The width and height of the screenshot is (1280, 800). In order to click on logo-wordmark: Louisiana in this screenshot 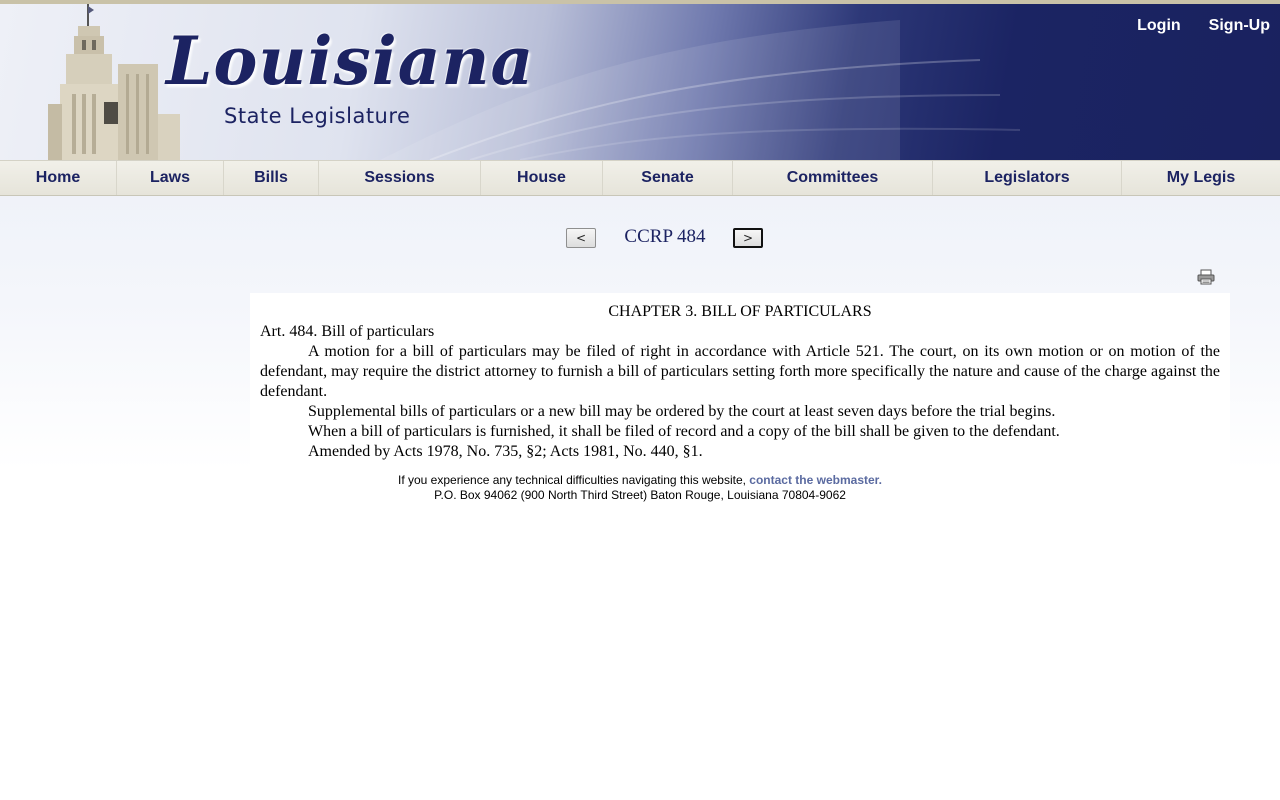, I will do `click(350, 61)`.